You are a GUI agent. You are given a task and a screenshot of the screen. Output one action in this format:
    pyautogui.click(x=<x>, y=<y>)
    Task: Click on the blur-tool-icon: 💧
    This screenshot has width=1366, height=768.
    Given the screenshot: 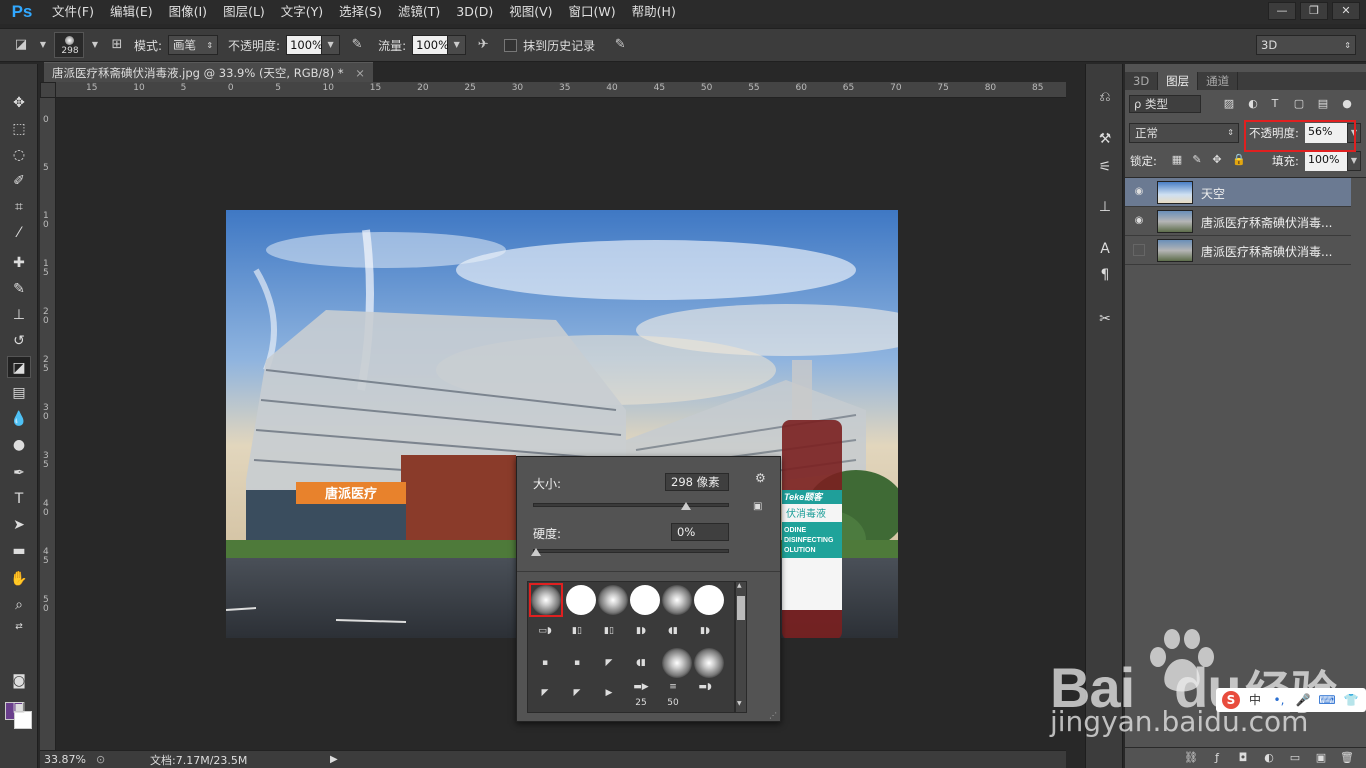 What is the action you would take?
    pyautogui.click(x=19, y=419)
    